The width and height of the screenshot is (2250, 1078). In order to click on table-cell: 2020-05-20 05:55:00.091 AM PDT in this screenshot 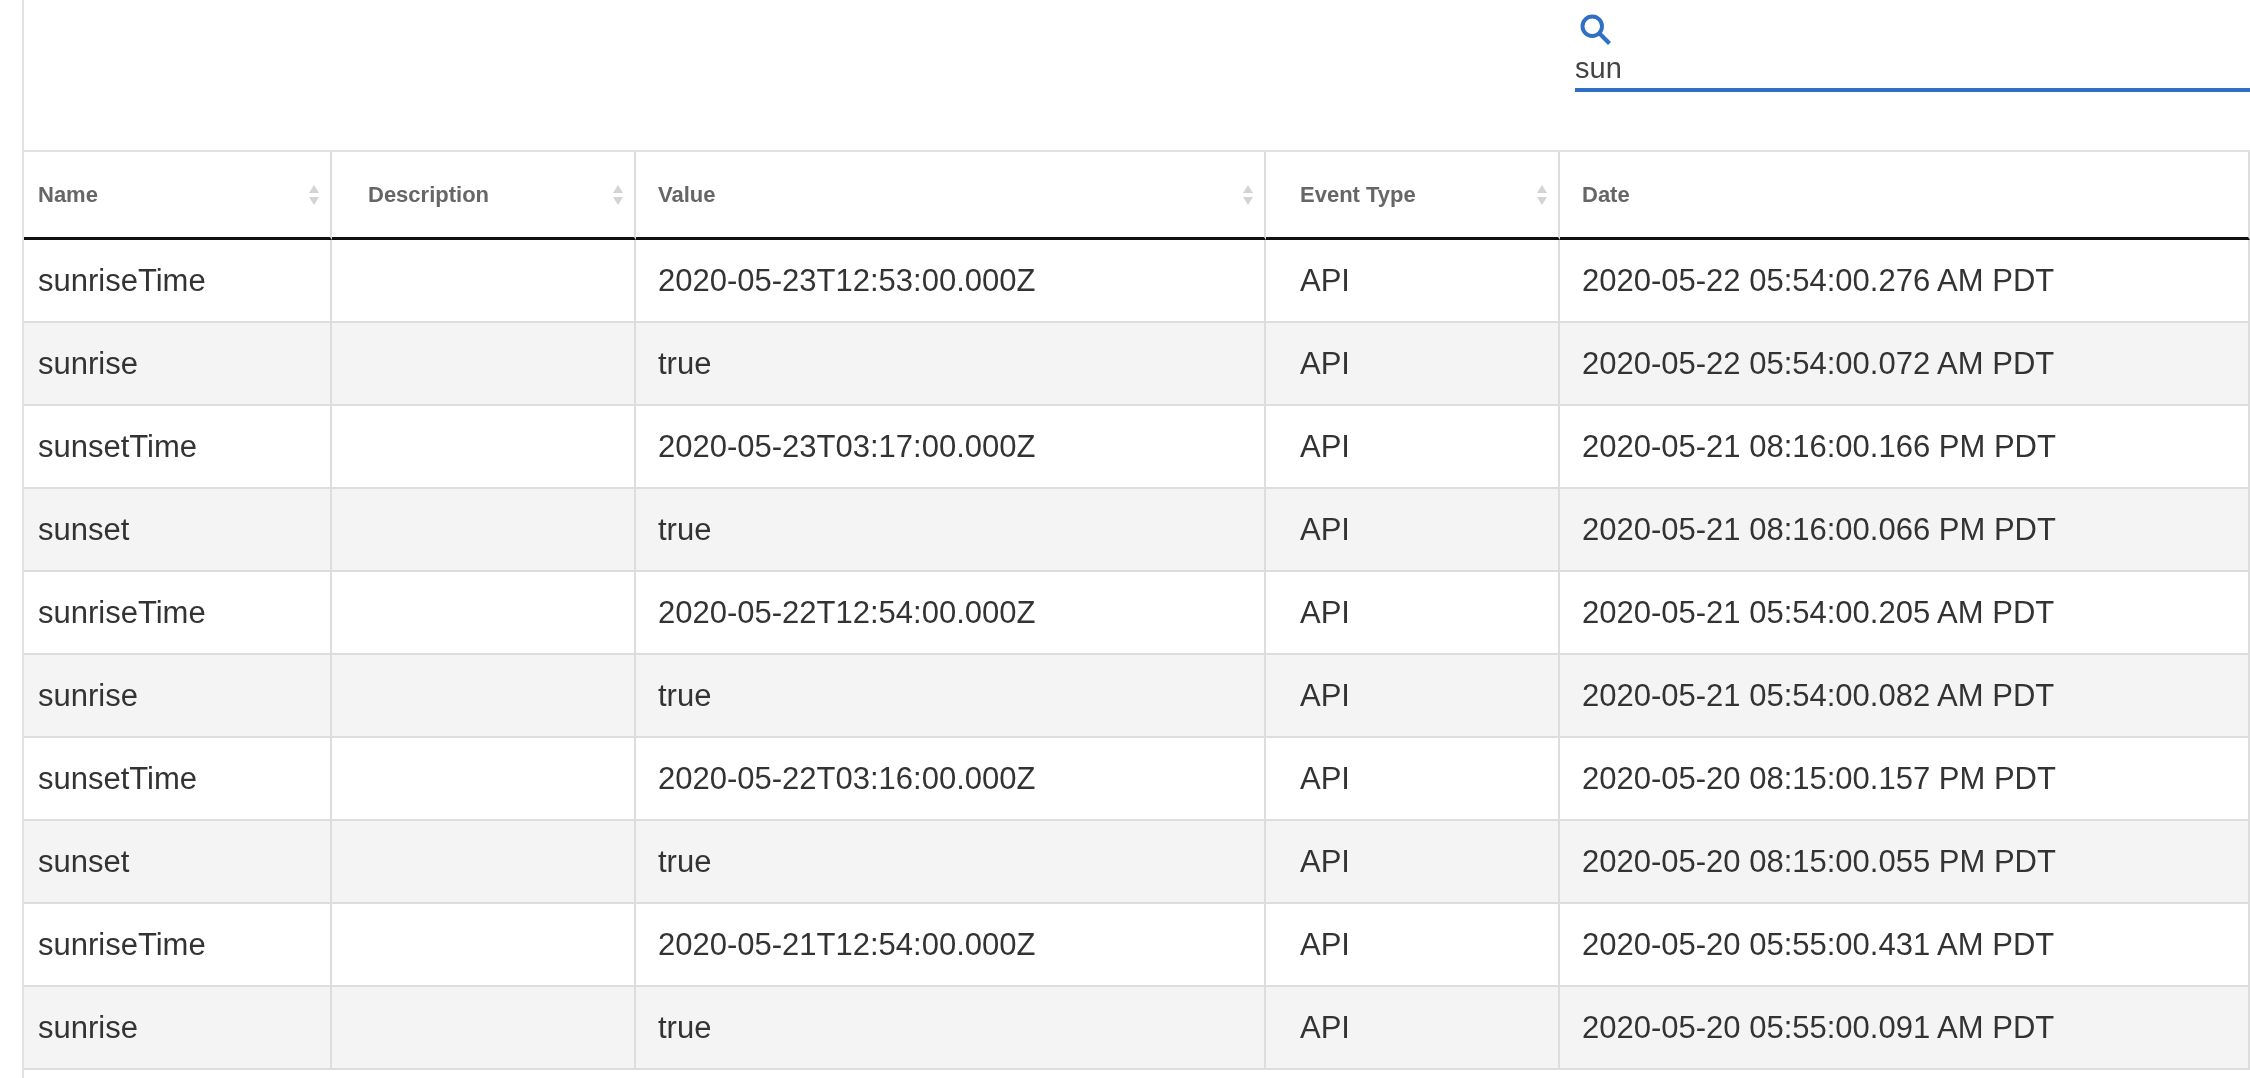, I will do `click(1905, 1028)`.